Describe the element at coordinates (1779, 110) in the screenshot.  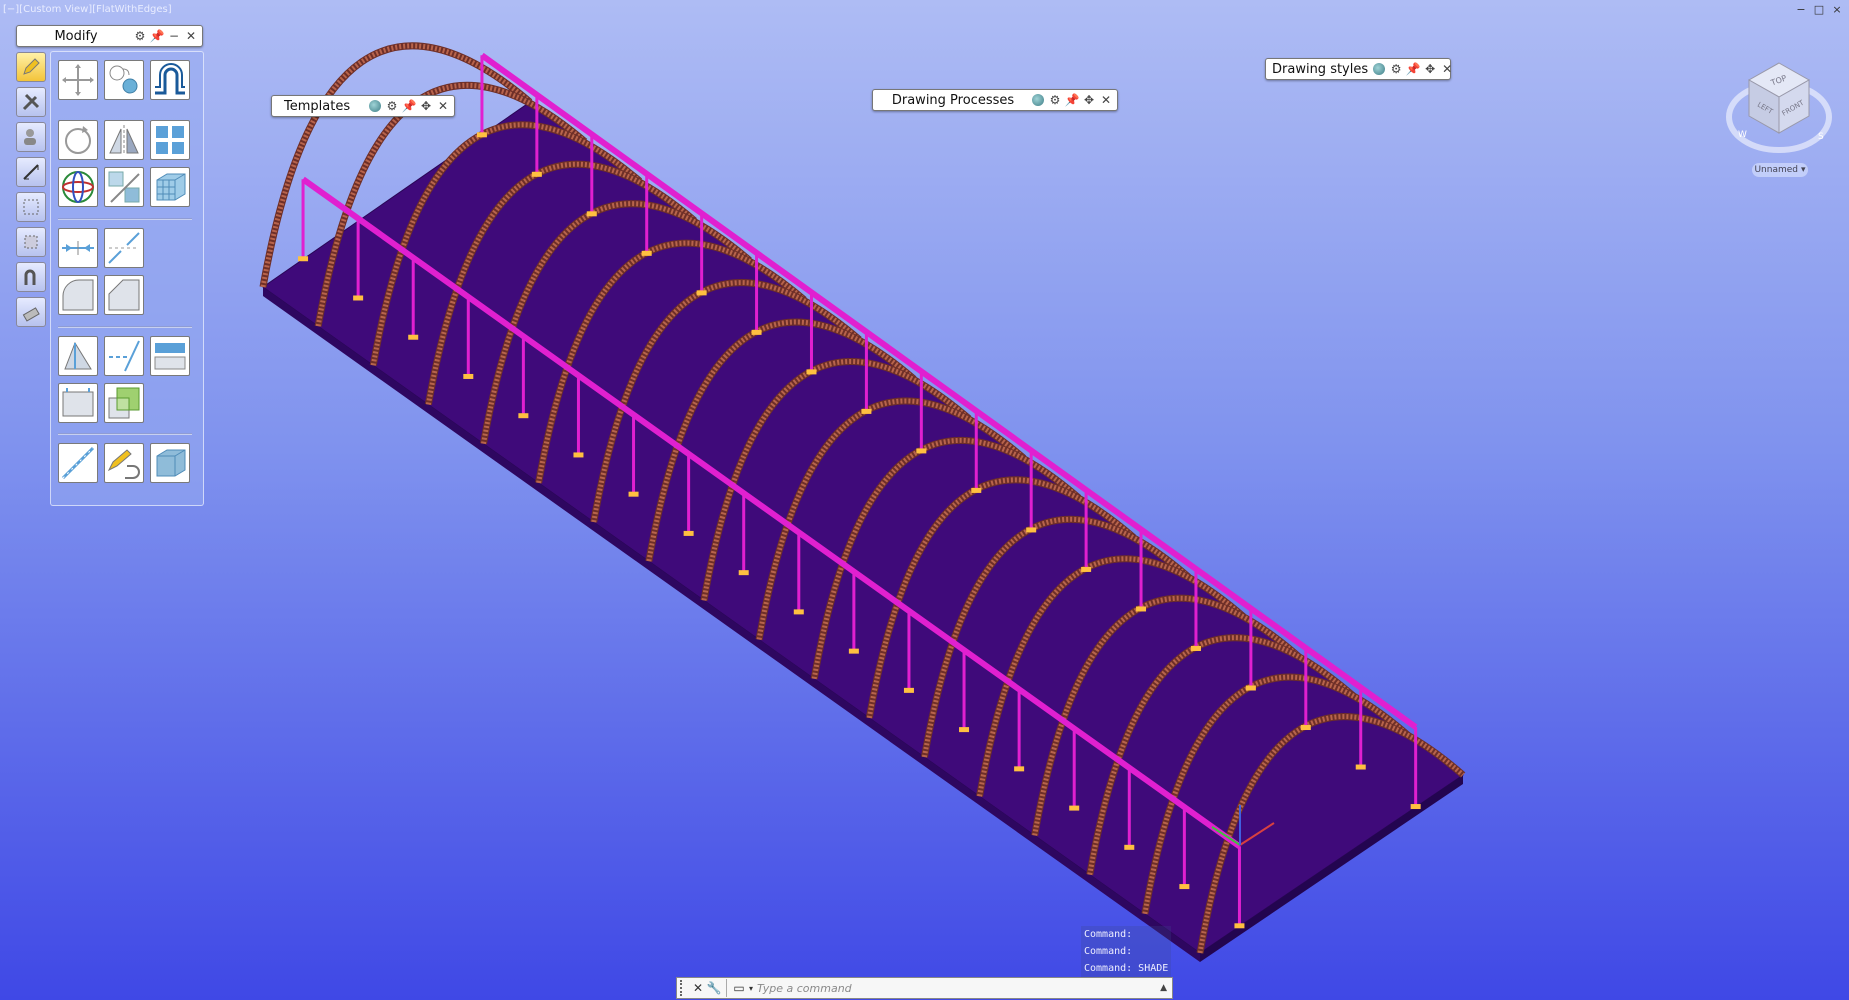
I see `viewcube: TOP LEFT FRONT W S` at that location.